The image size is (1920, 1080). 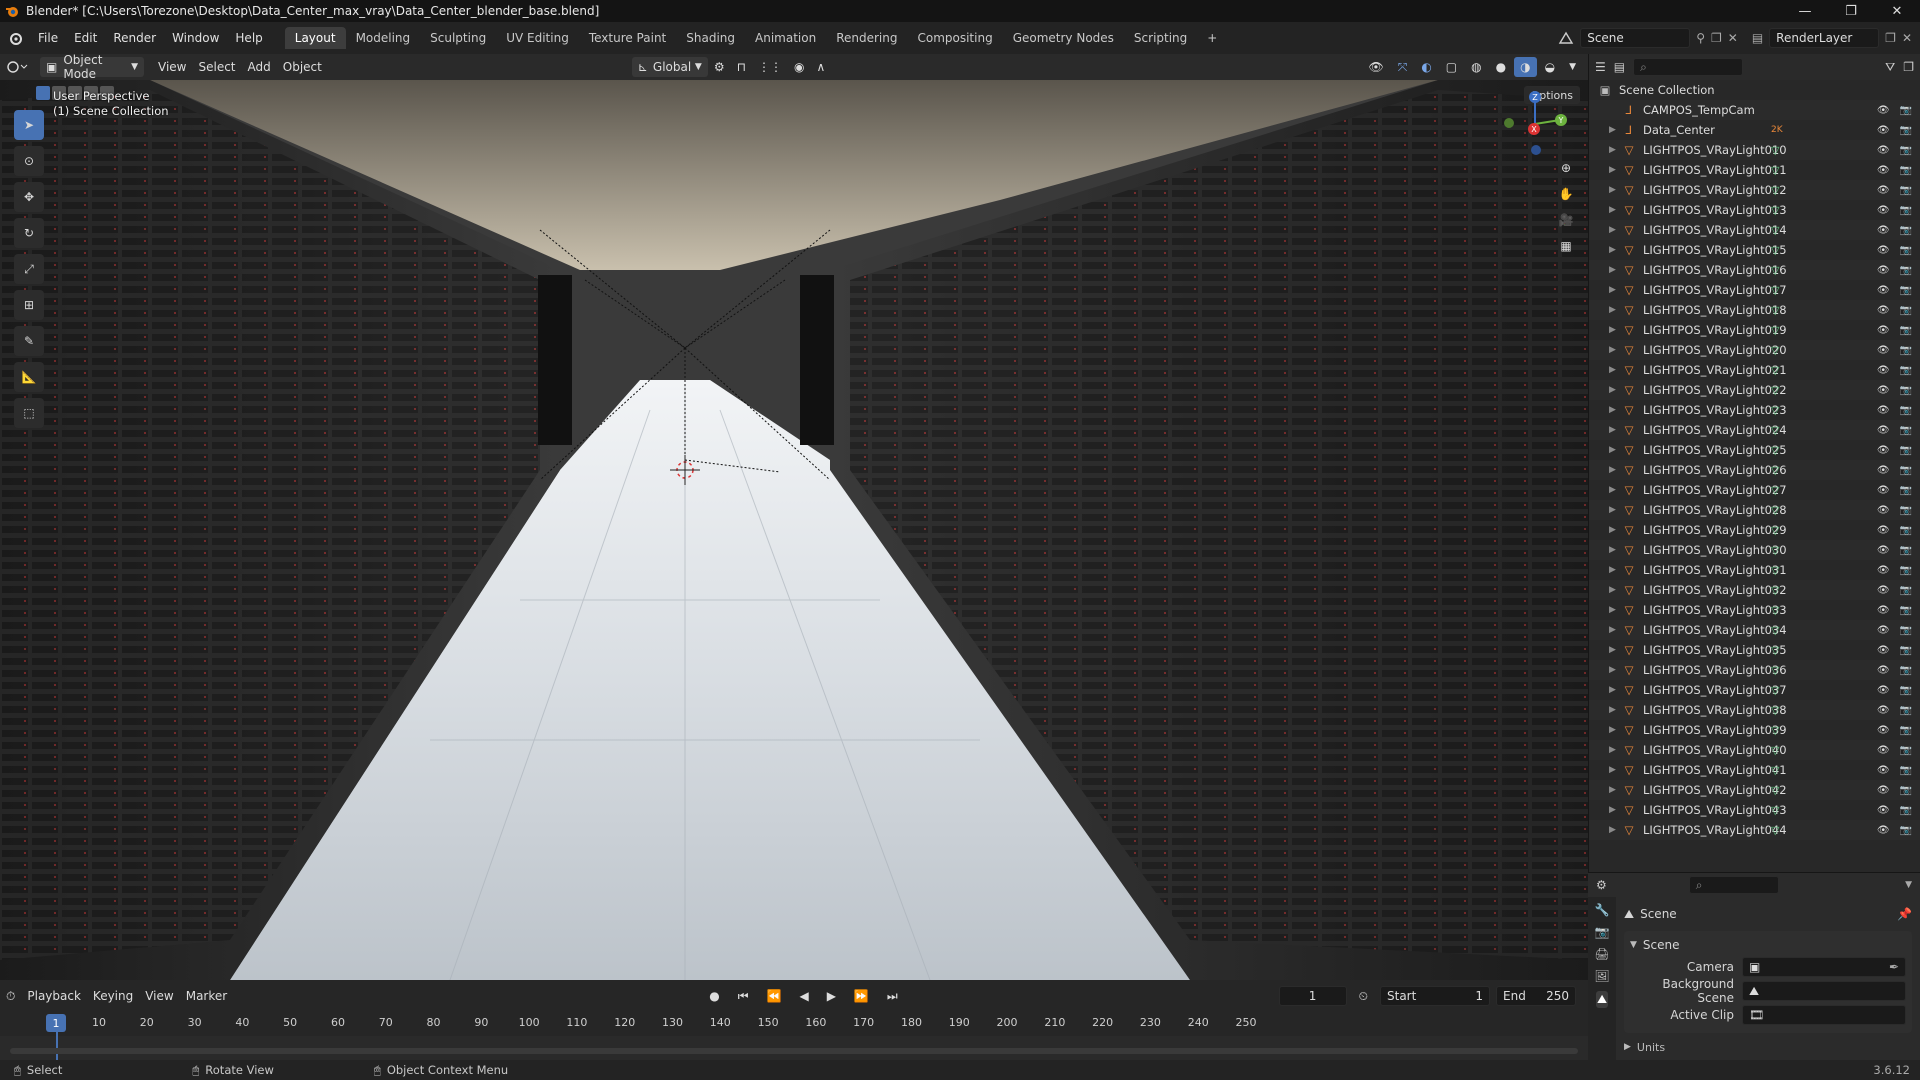 What do you see at coordinates (1908, 67) in the screenshot?
I see `new-collection-icon: ❐` at bounding box center [1908, 67].